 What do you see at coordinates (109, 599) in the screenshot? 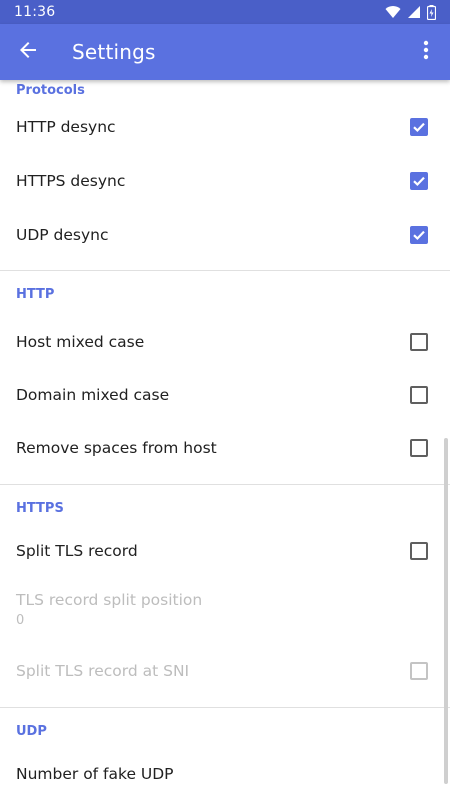
I see `pref-title: TLS record split position` at bounding box center [109, 599].